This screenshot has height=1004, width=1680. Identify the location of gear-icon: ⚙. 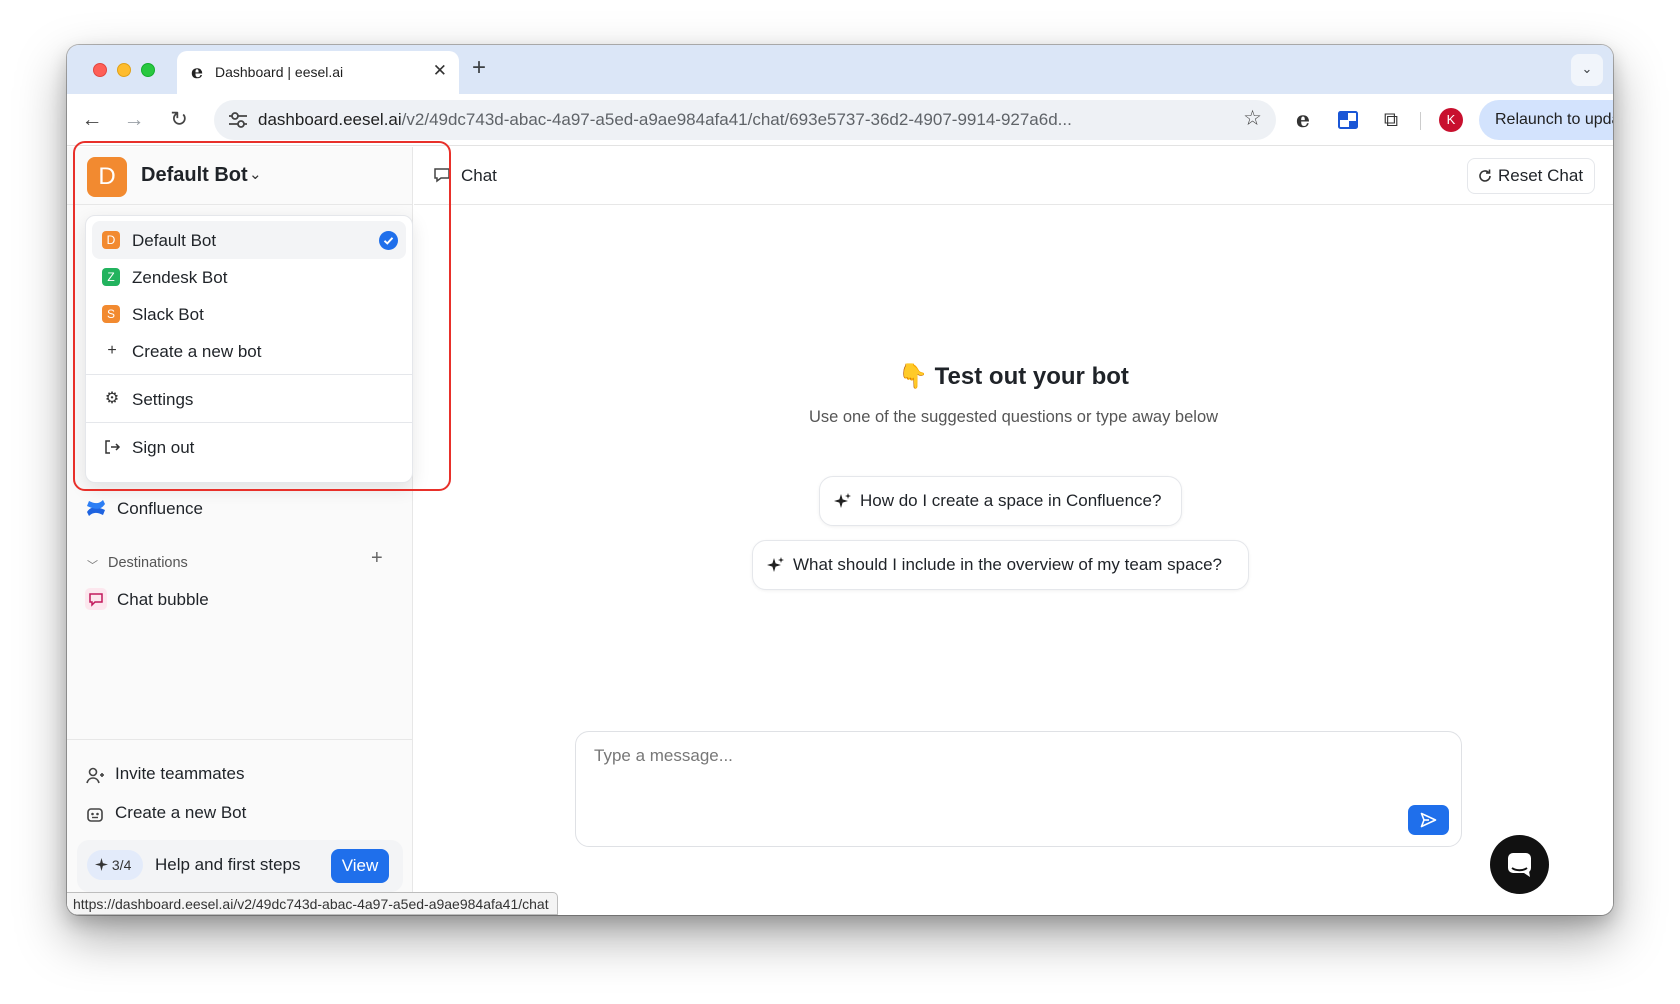
(112, 398).